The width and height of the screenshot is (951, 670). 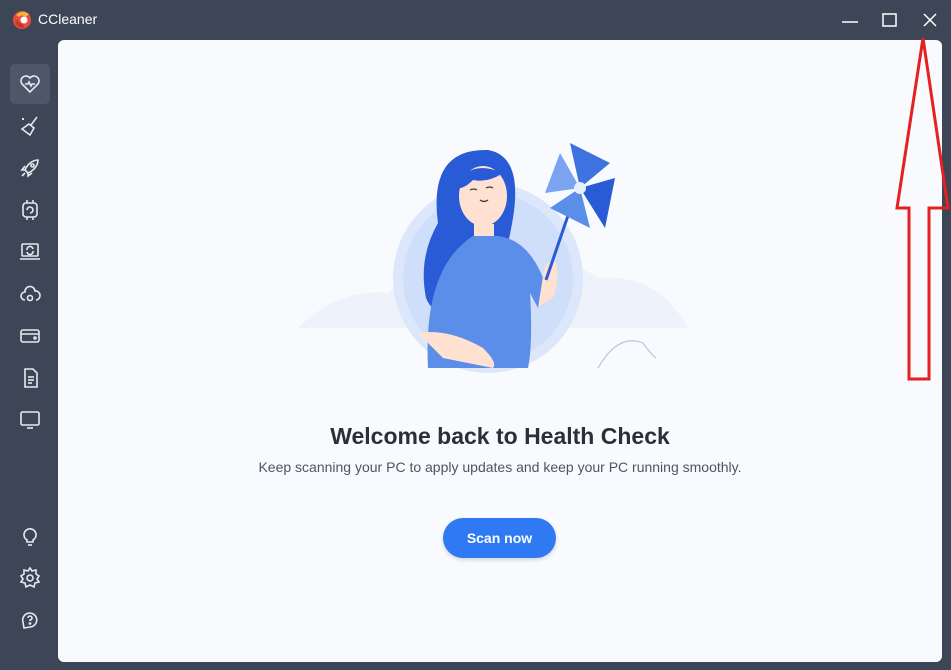 I want to click on ccleaner-logo, so click(x=22, y=19).